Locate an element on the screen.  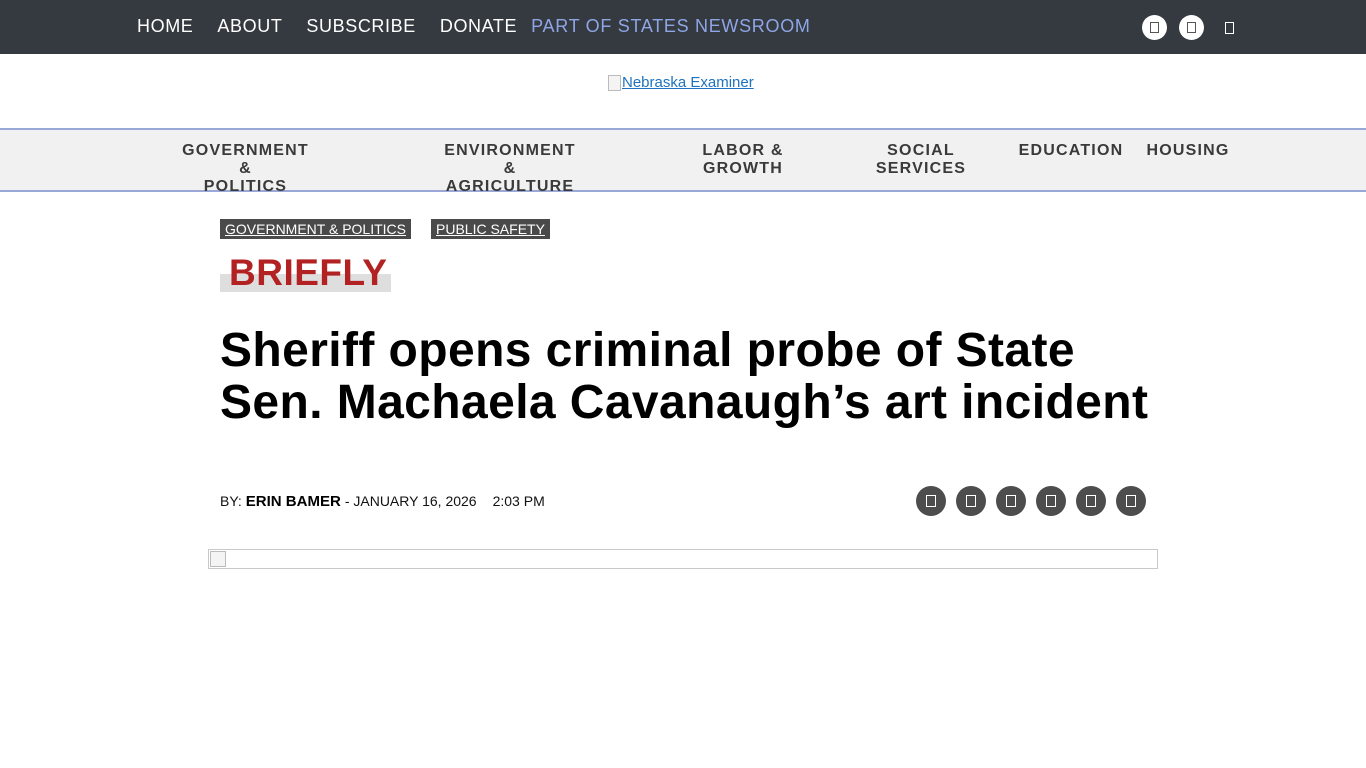
category-social-services: SOCIAL SERVICES is located at coordinates (921, 160).